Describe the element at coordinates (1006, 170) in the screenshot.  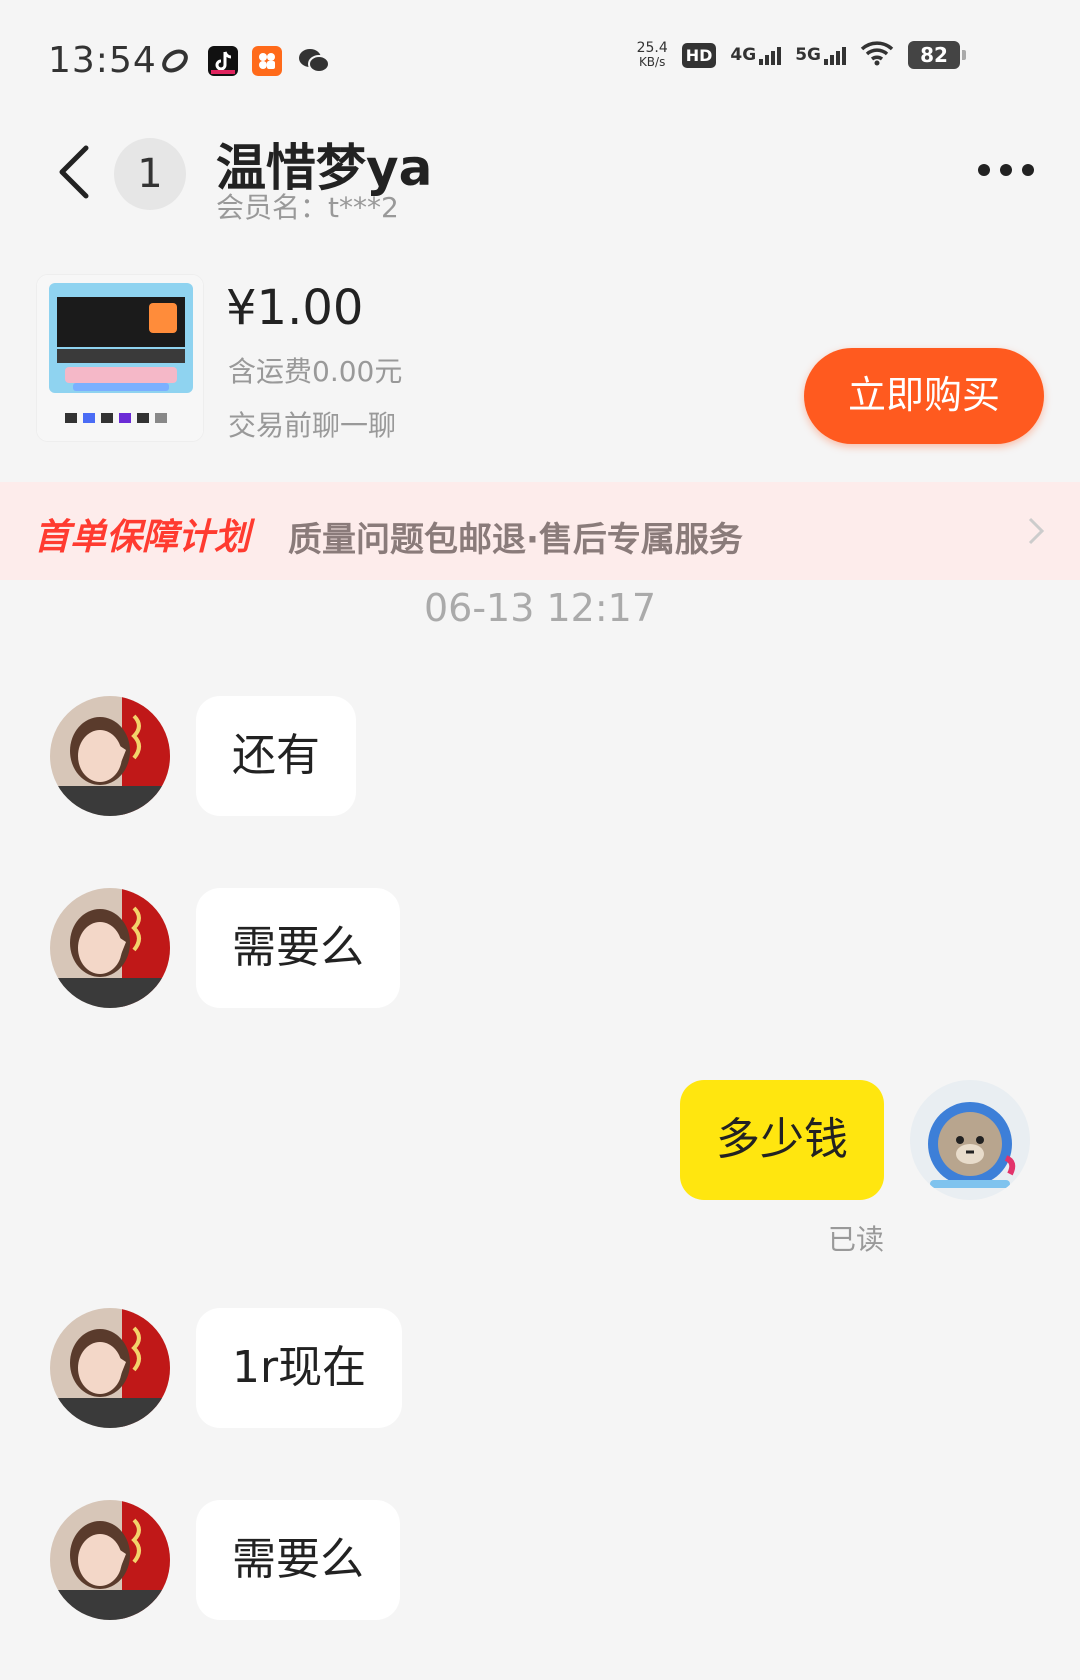
I see `more-dots-icon` at that location.